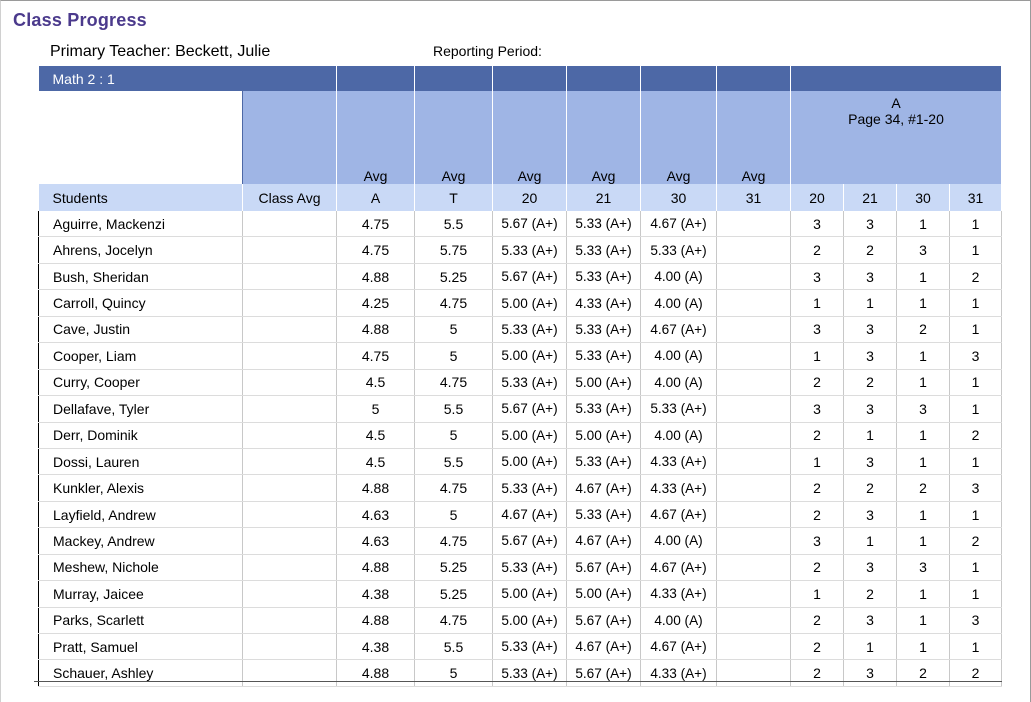 The image size is (1031, 702). I want to click on score-21-cell: 2, so click(870, 594).